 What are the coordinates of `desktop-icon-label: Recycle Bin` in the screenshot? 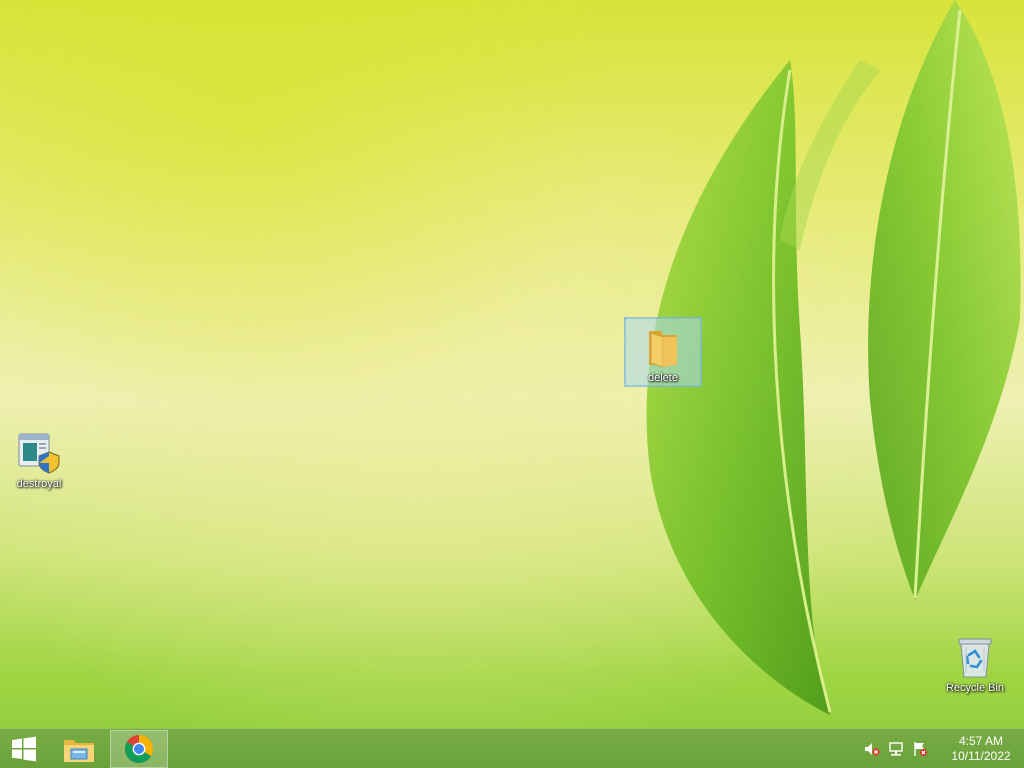 It's located at (975, 688).